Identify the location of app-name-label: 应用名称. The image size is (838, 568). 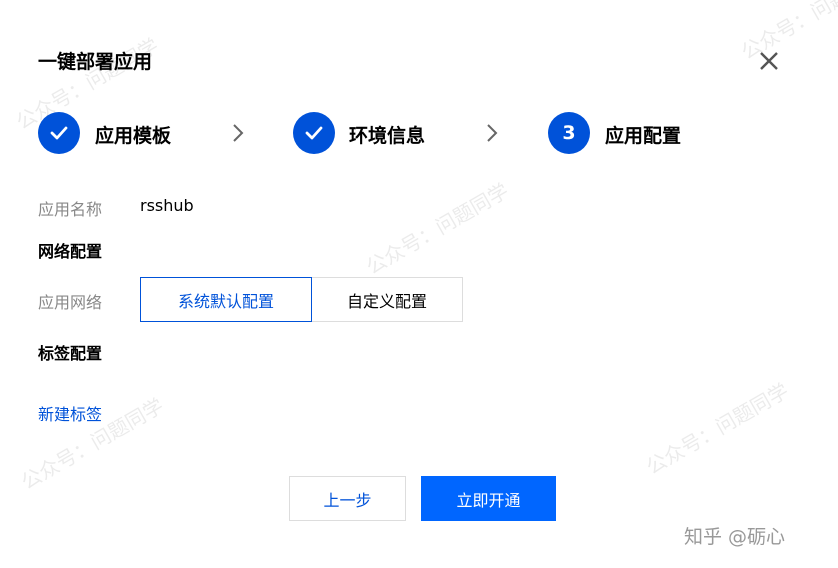
(70, 209).